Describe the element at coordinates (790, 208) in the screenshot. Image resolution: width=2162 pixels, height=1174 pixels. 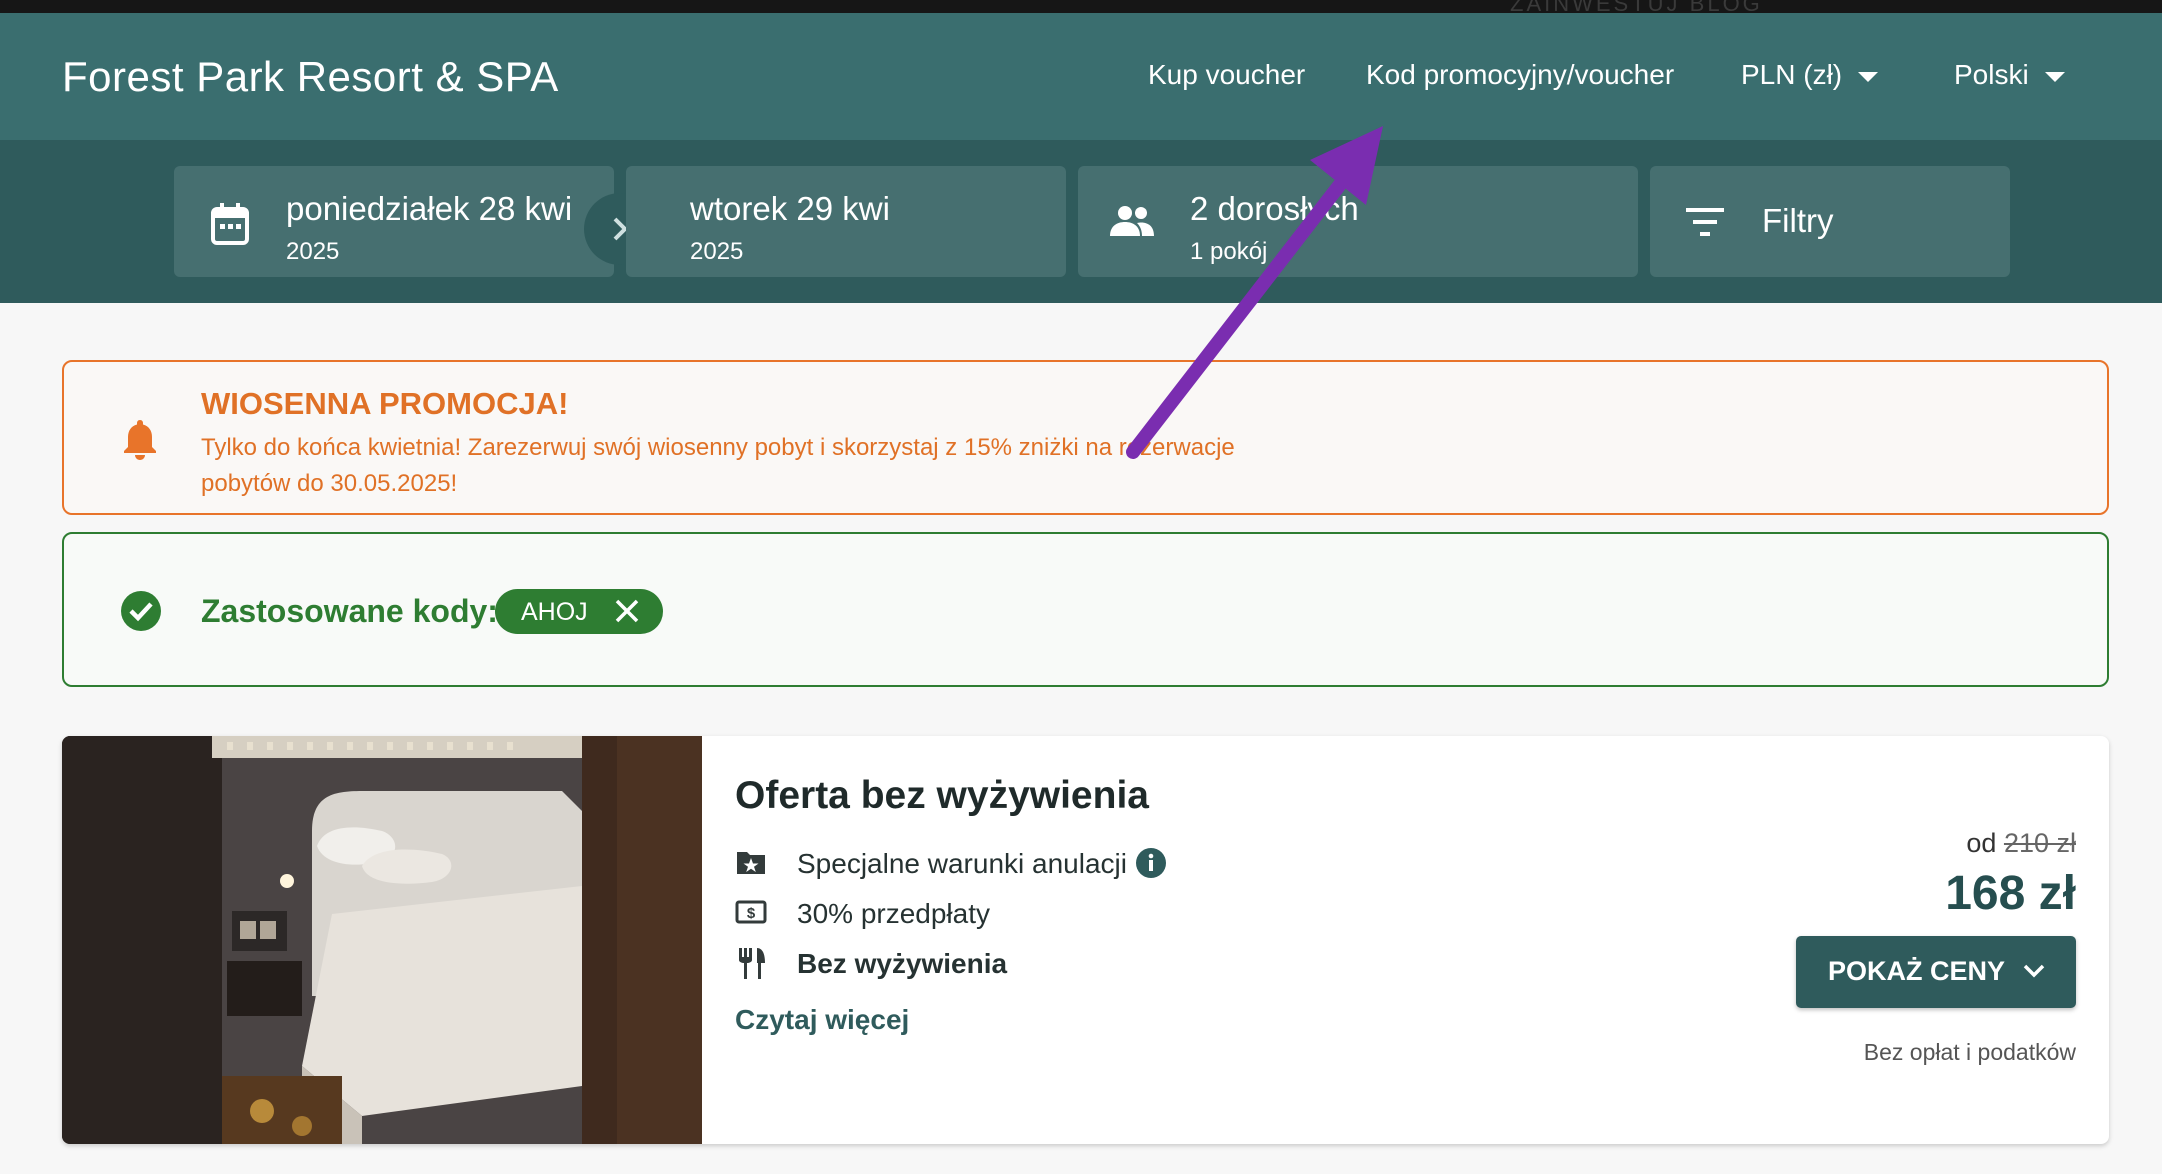
I see `checkout-day: wtorek 29 kwi` at that location.